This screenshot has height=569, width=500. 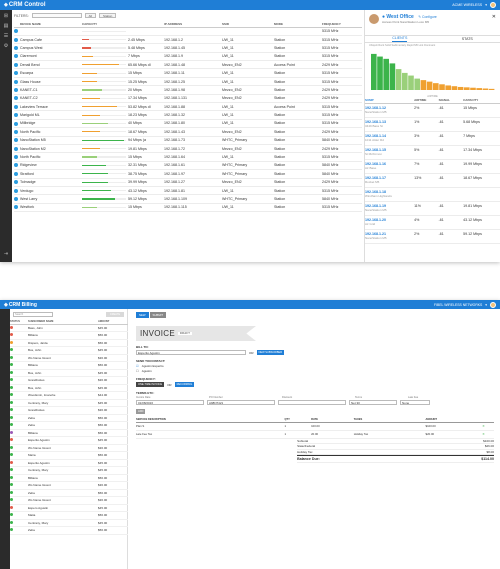 What do you see at coordinates (390, 208) in the screenshot?
I see `client-cell: 192.168.1.19 NanoStation M5` at bounding box center [390, 208].